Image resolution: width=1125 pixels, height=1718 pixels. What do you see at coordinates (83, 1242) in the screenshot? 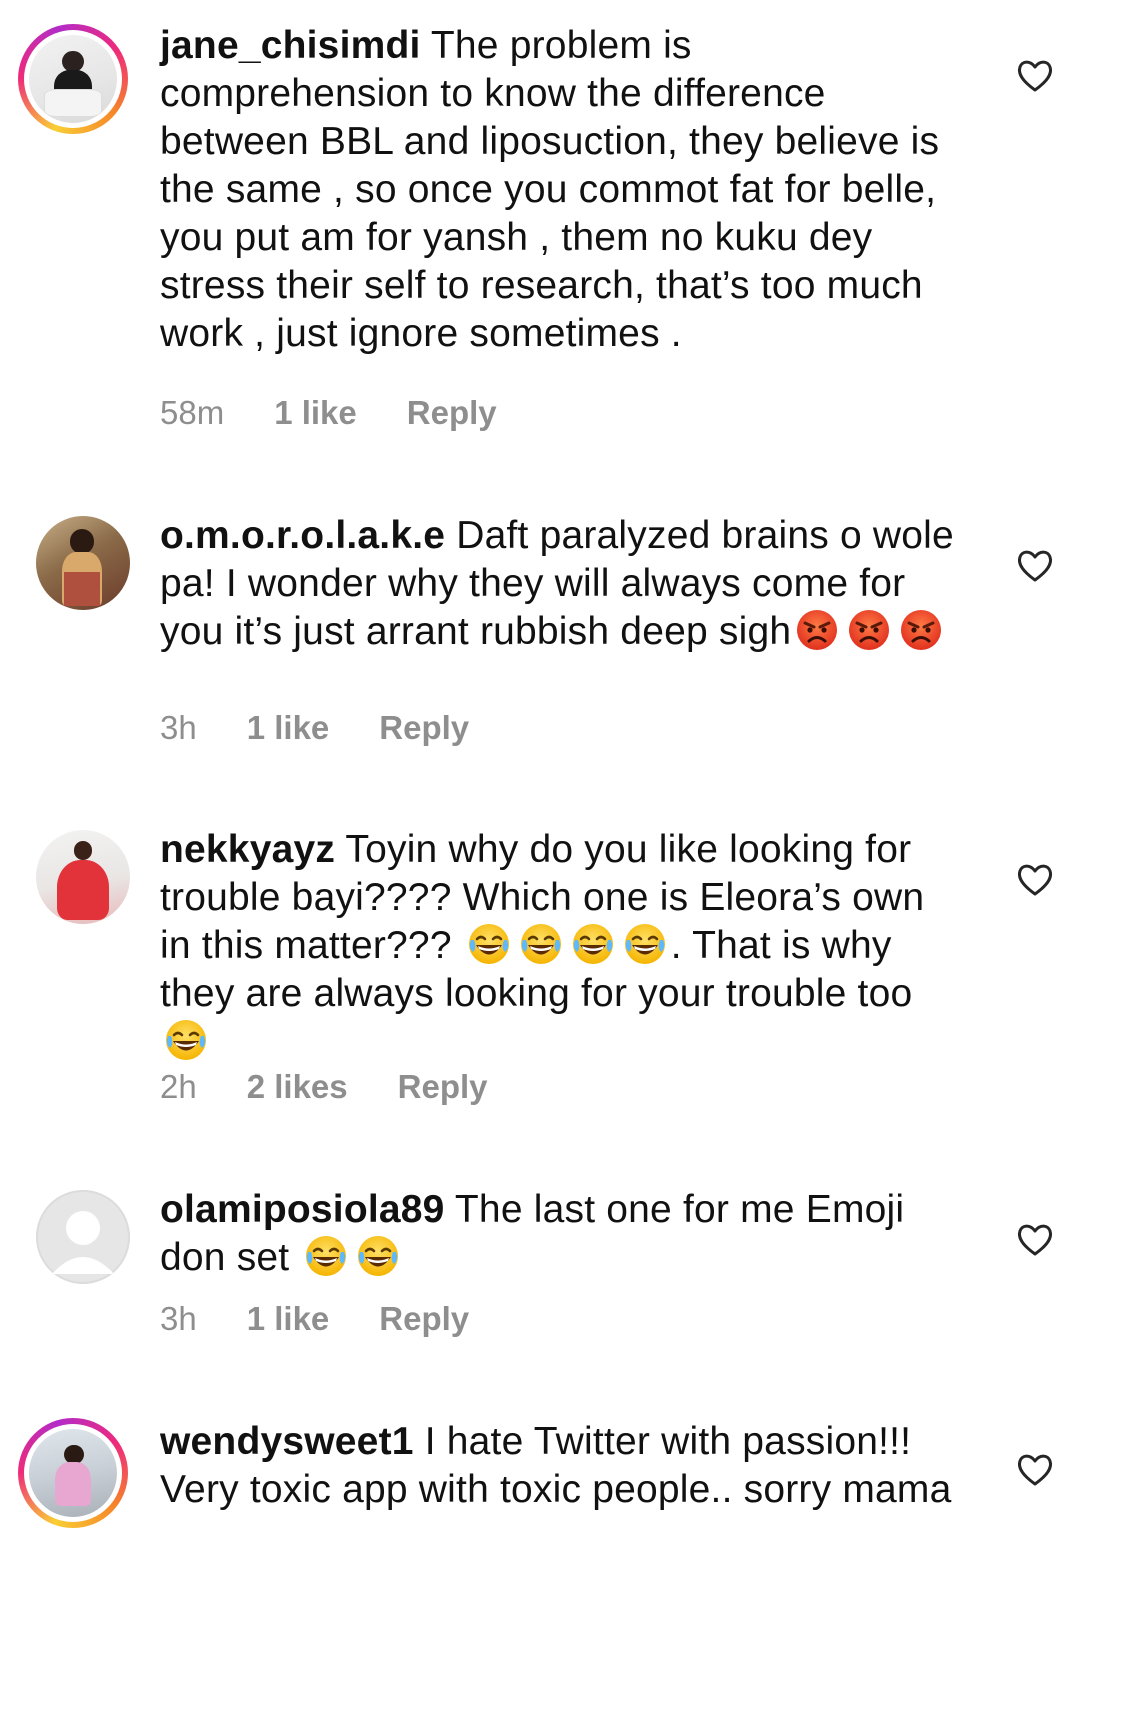
I see `person-placeholder-icon` at bounding box center [83, 1242].